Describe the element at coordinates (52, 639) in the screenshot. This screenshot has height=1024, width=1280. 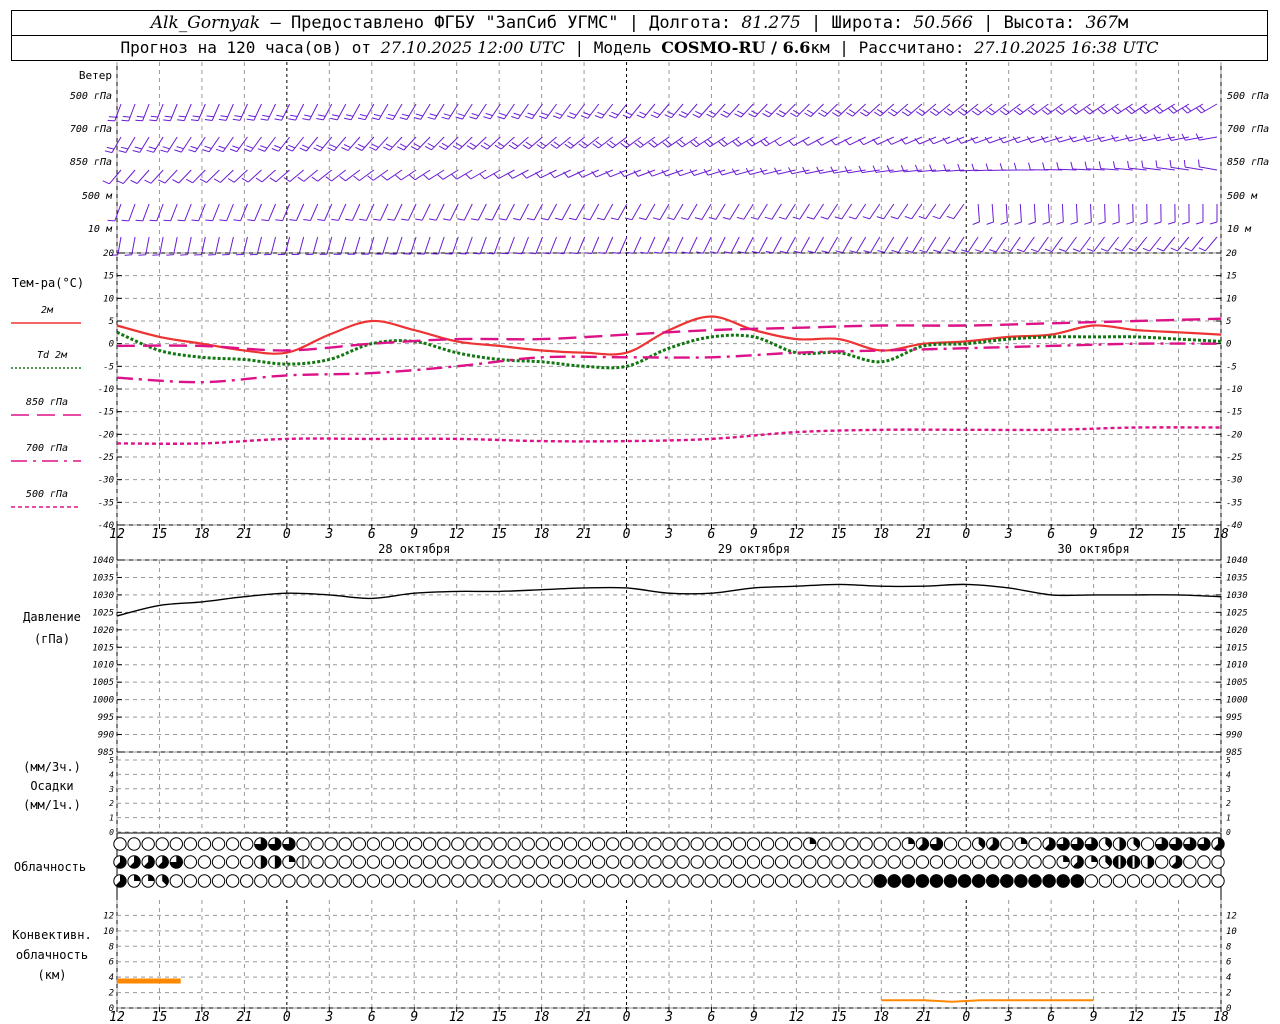
I see `pressure-unit: (гПа)` at that location.